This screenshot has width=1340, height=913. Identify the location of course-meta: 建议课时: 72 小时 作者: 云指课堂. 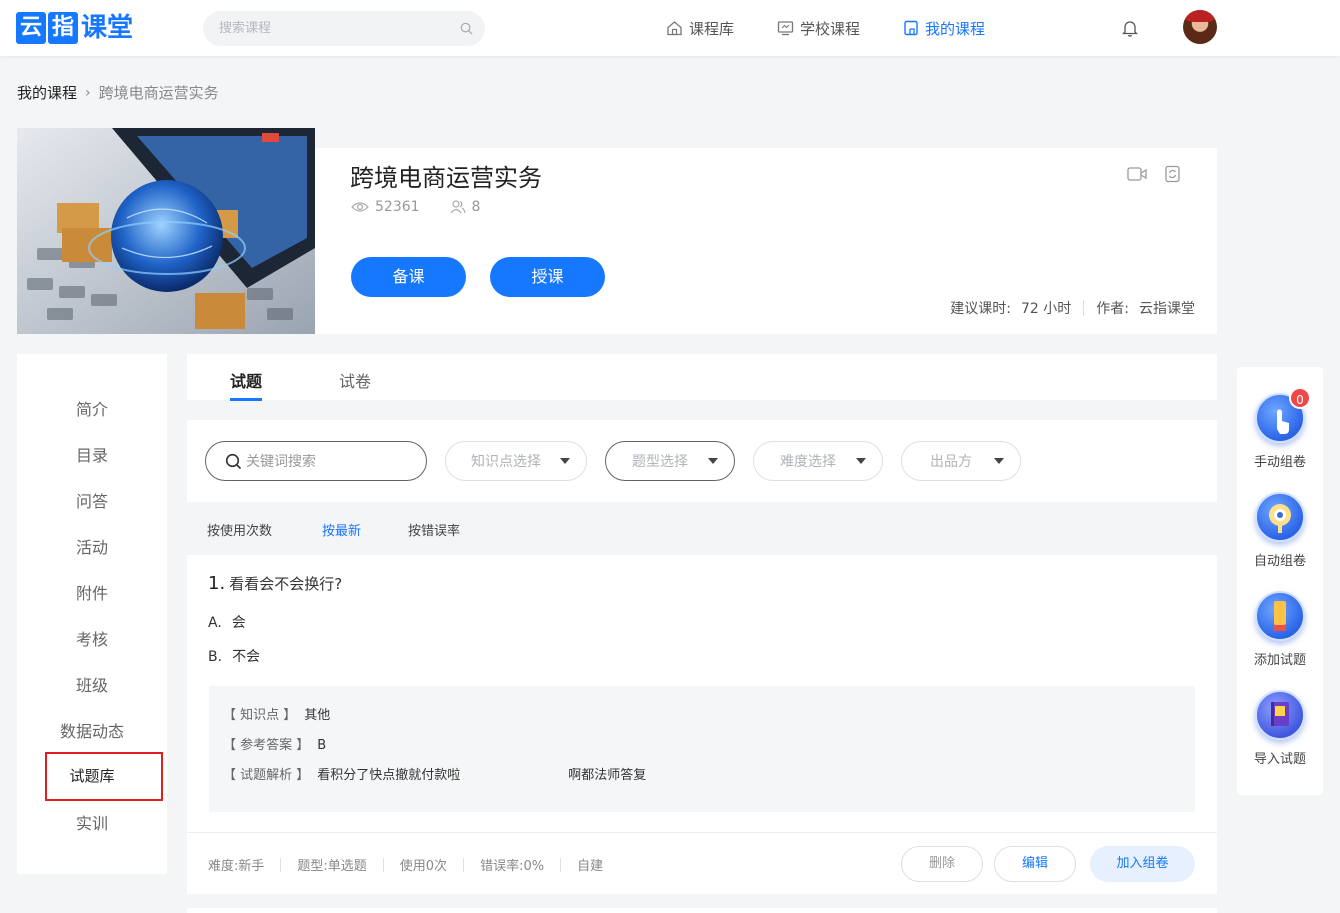
(1072, 308).